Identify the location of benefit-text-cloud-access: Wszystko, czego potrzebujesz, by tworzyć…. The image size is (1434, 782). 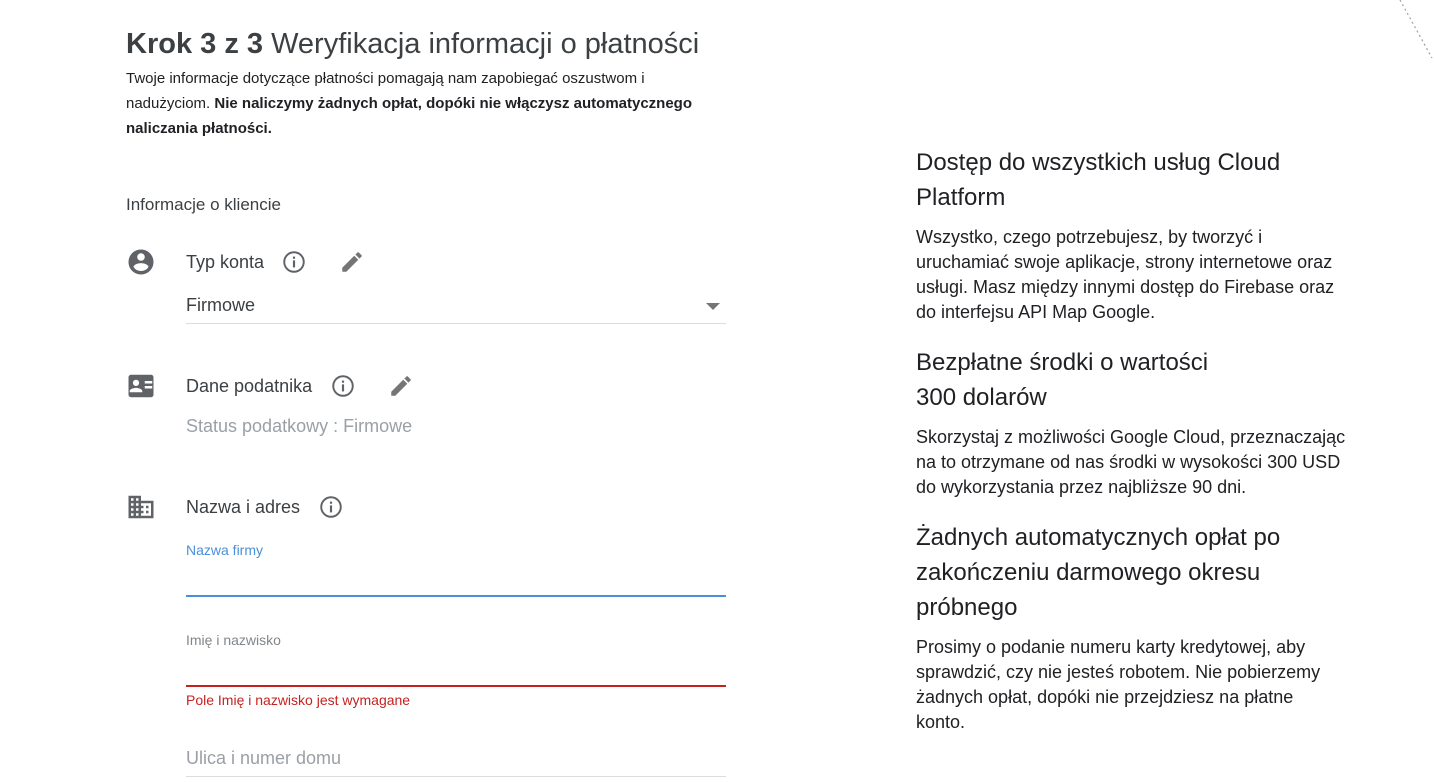
(1125, 274).